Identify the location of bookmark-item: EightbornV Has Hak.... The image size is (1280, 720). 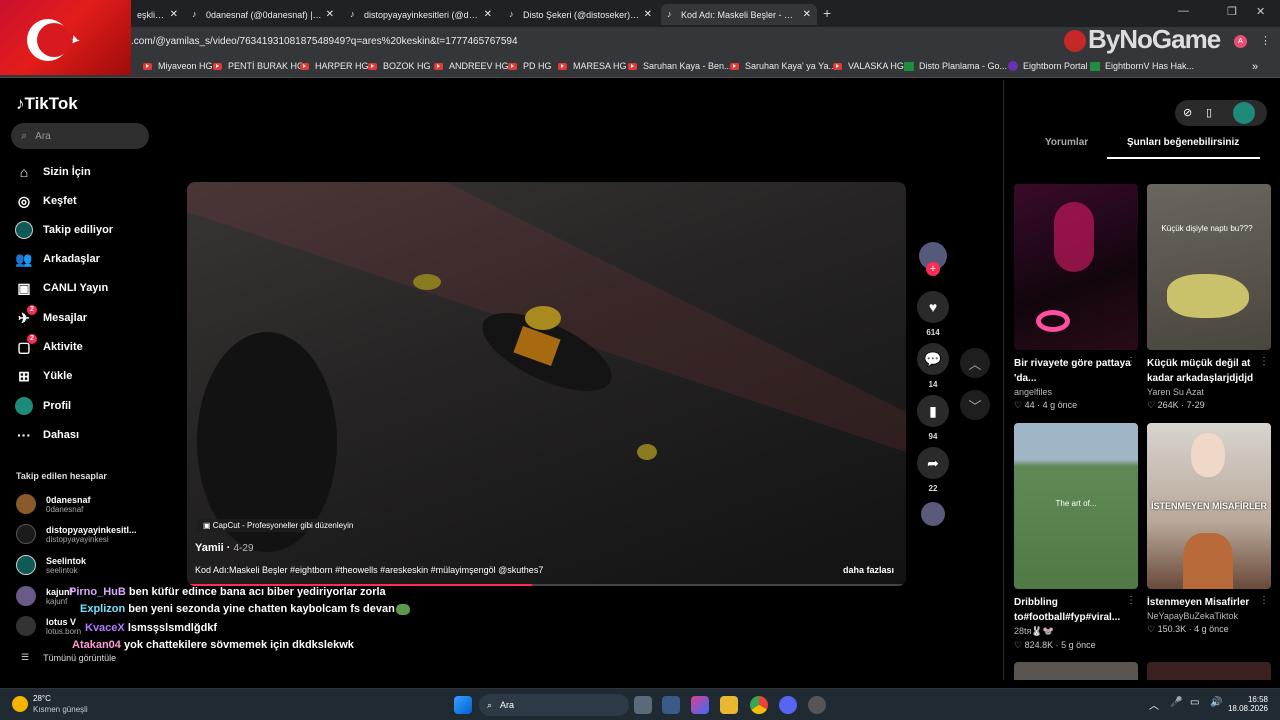
(1142, 66).